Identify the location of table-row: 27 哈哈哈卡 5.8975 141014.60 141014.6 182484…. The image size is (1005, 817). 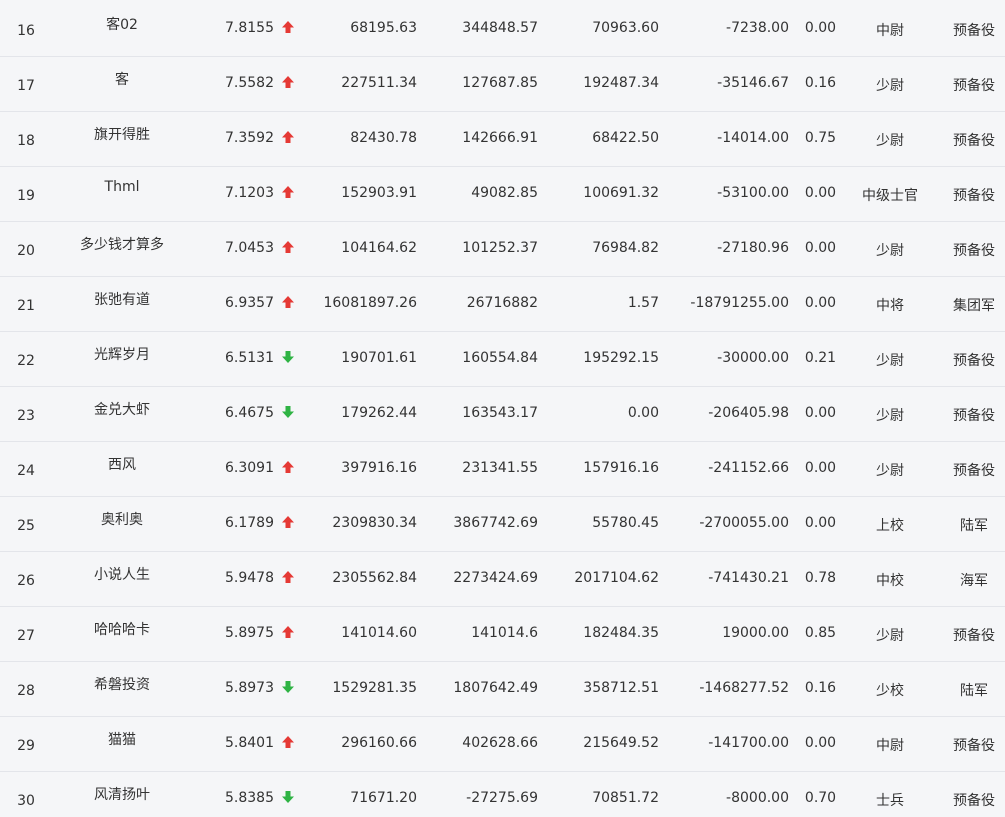
(502, 634).